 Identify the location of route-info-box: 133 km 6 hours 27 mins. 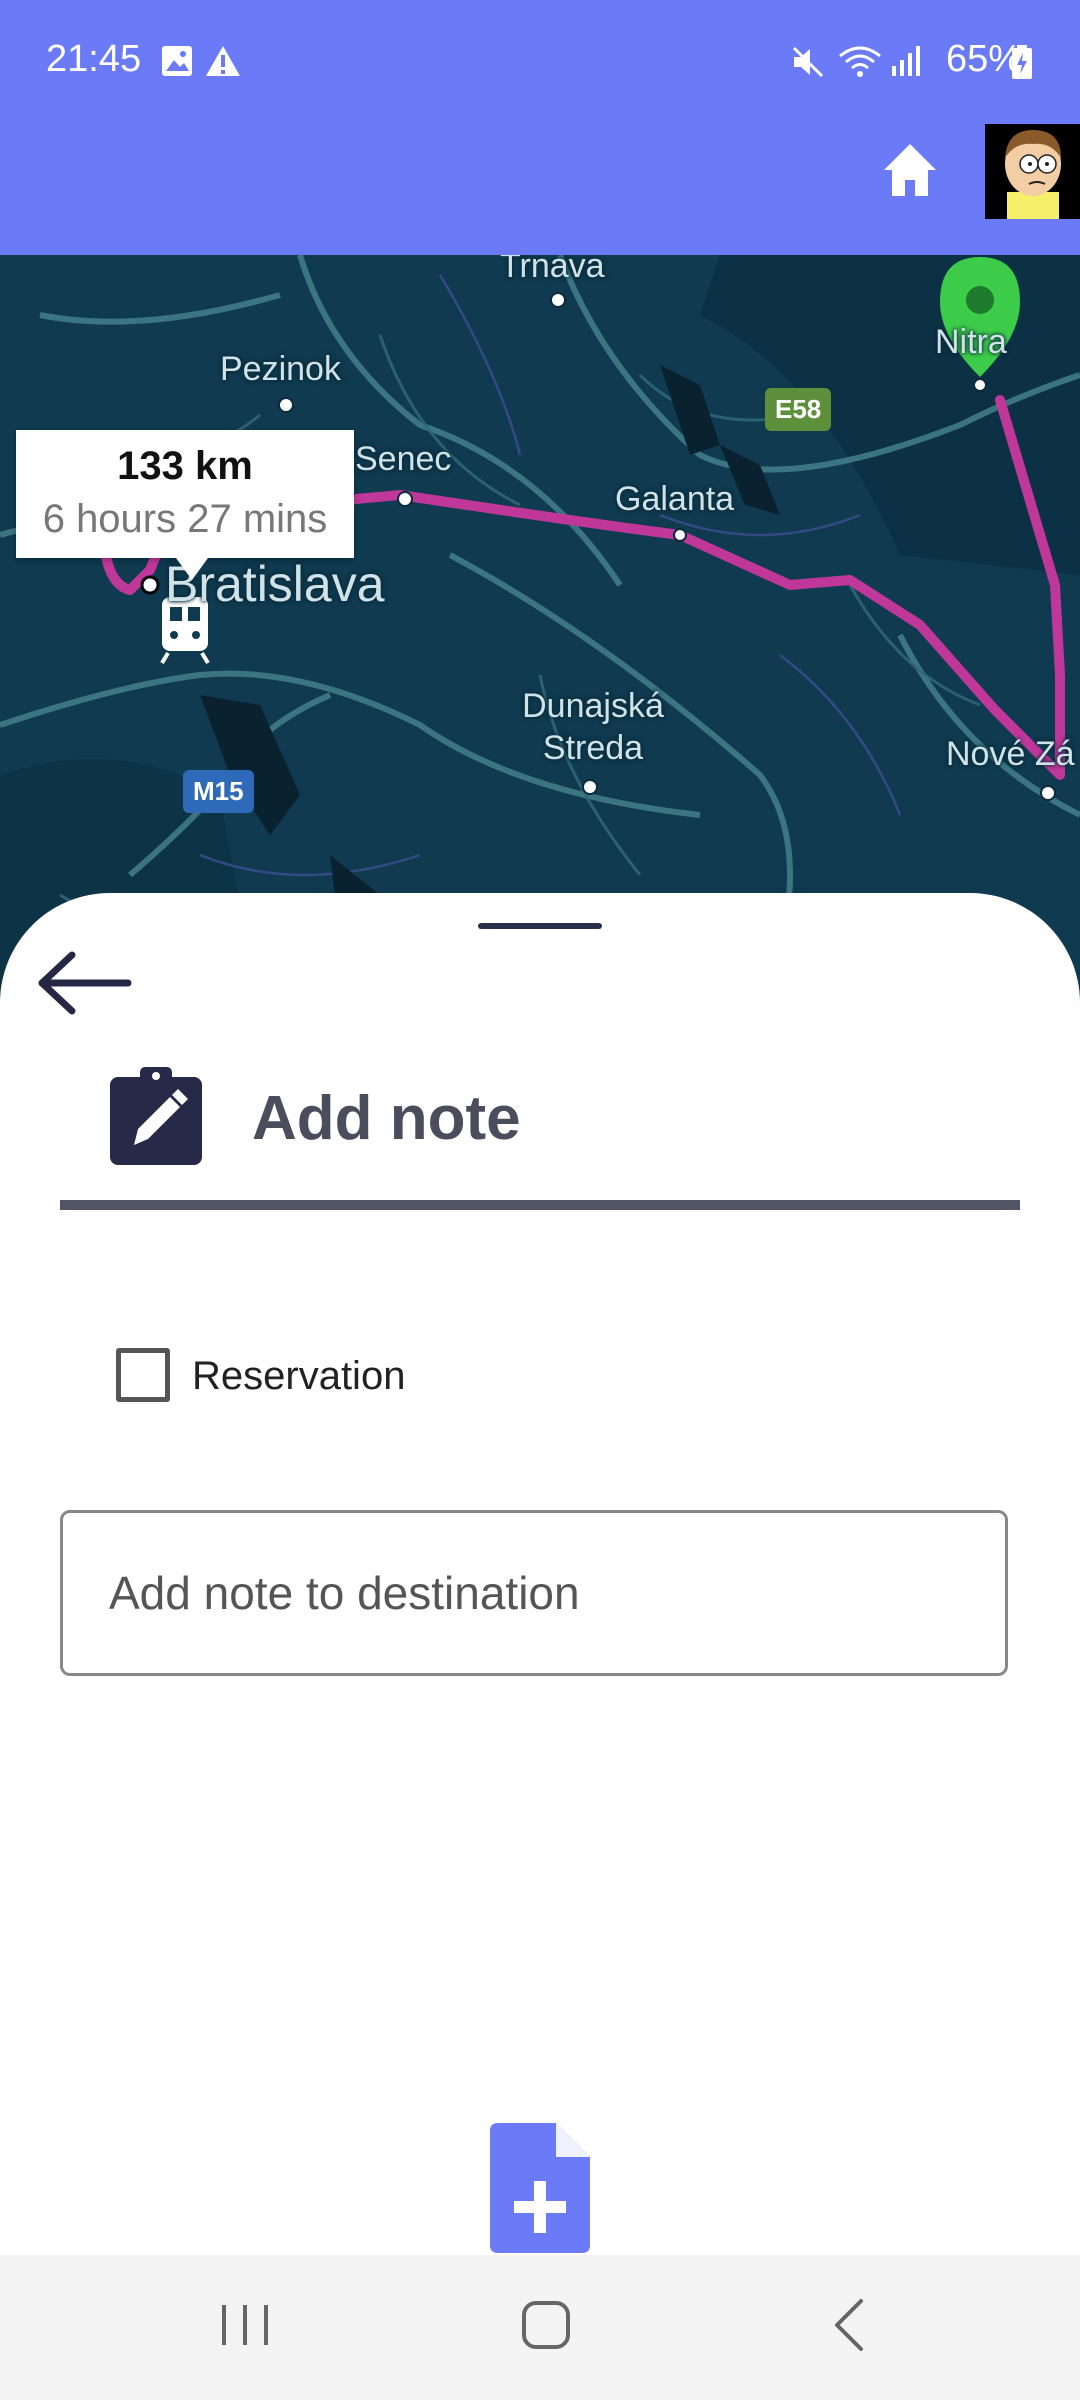
(185, 505).